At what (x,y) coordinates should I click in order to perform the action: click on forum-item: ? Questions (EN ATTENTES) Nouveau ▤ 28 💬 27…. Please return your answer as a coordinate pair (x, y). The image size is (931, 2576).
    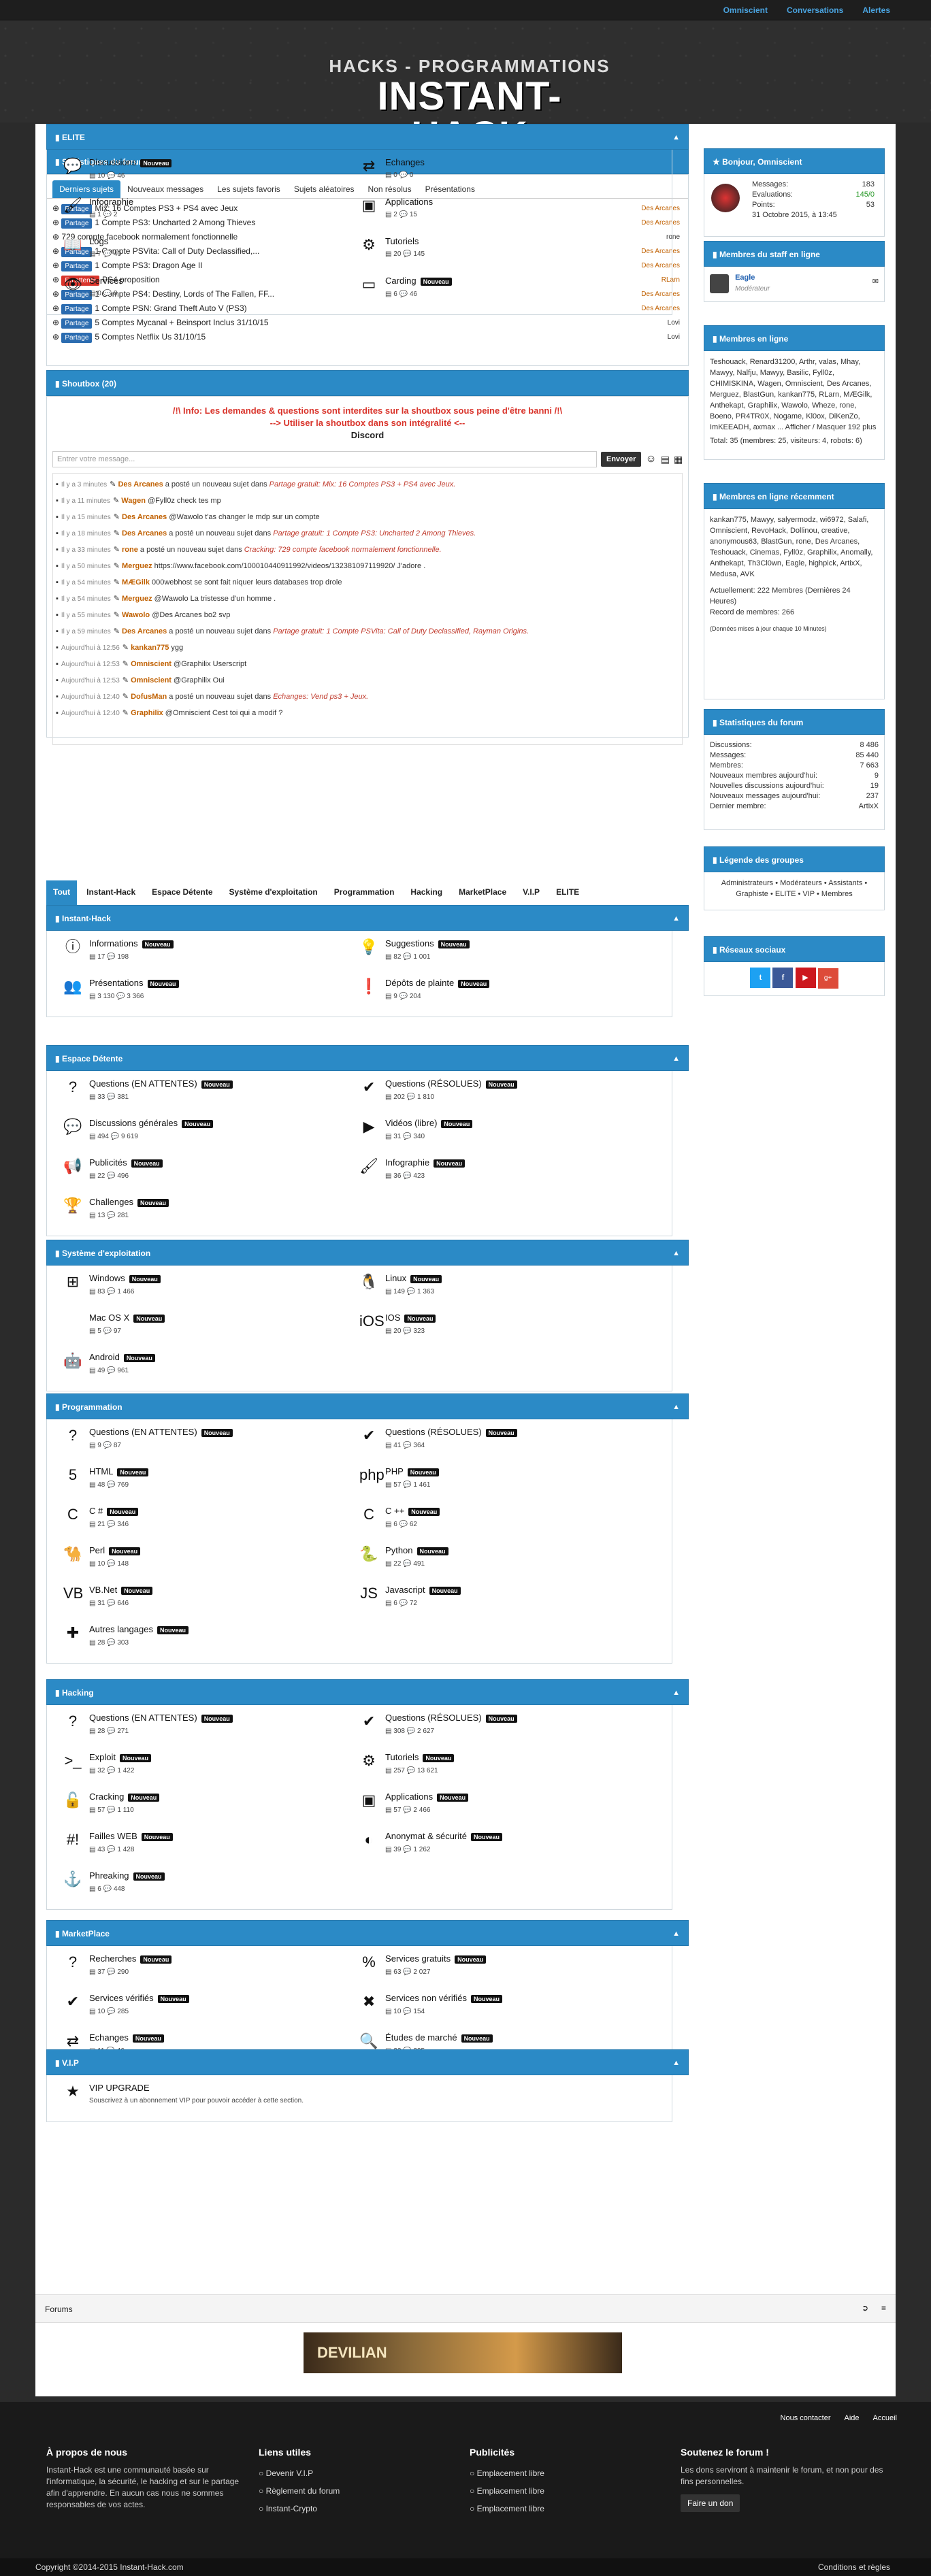
    Looking at the image, I should click on (211, 1729).